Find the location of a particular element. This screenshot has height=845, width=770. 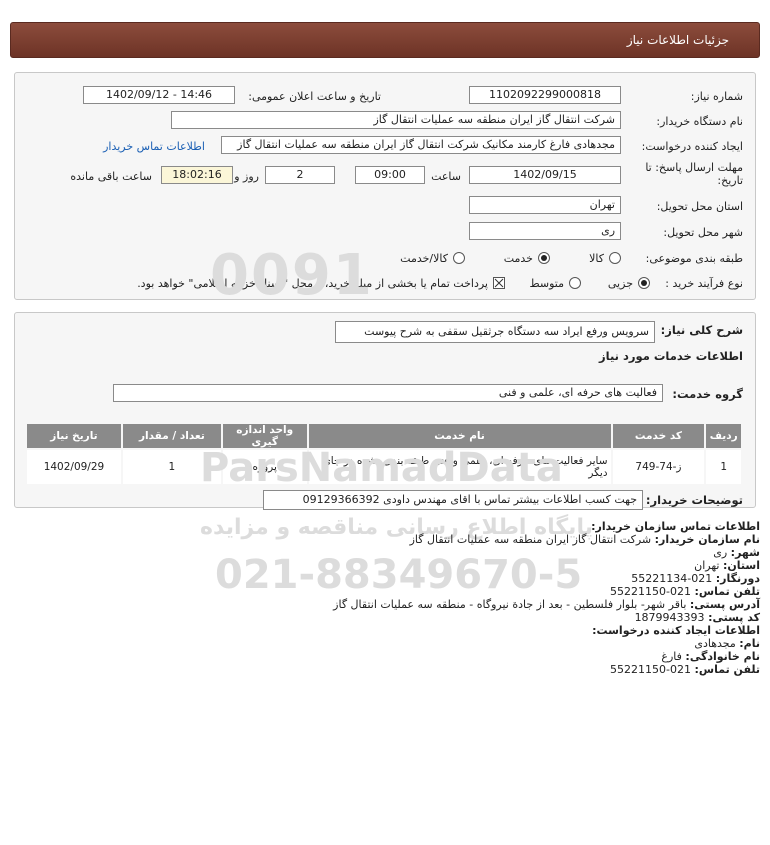

category-option-goods: کالا is located at coordinates (596, 258).